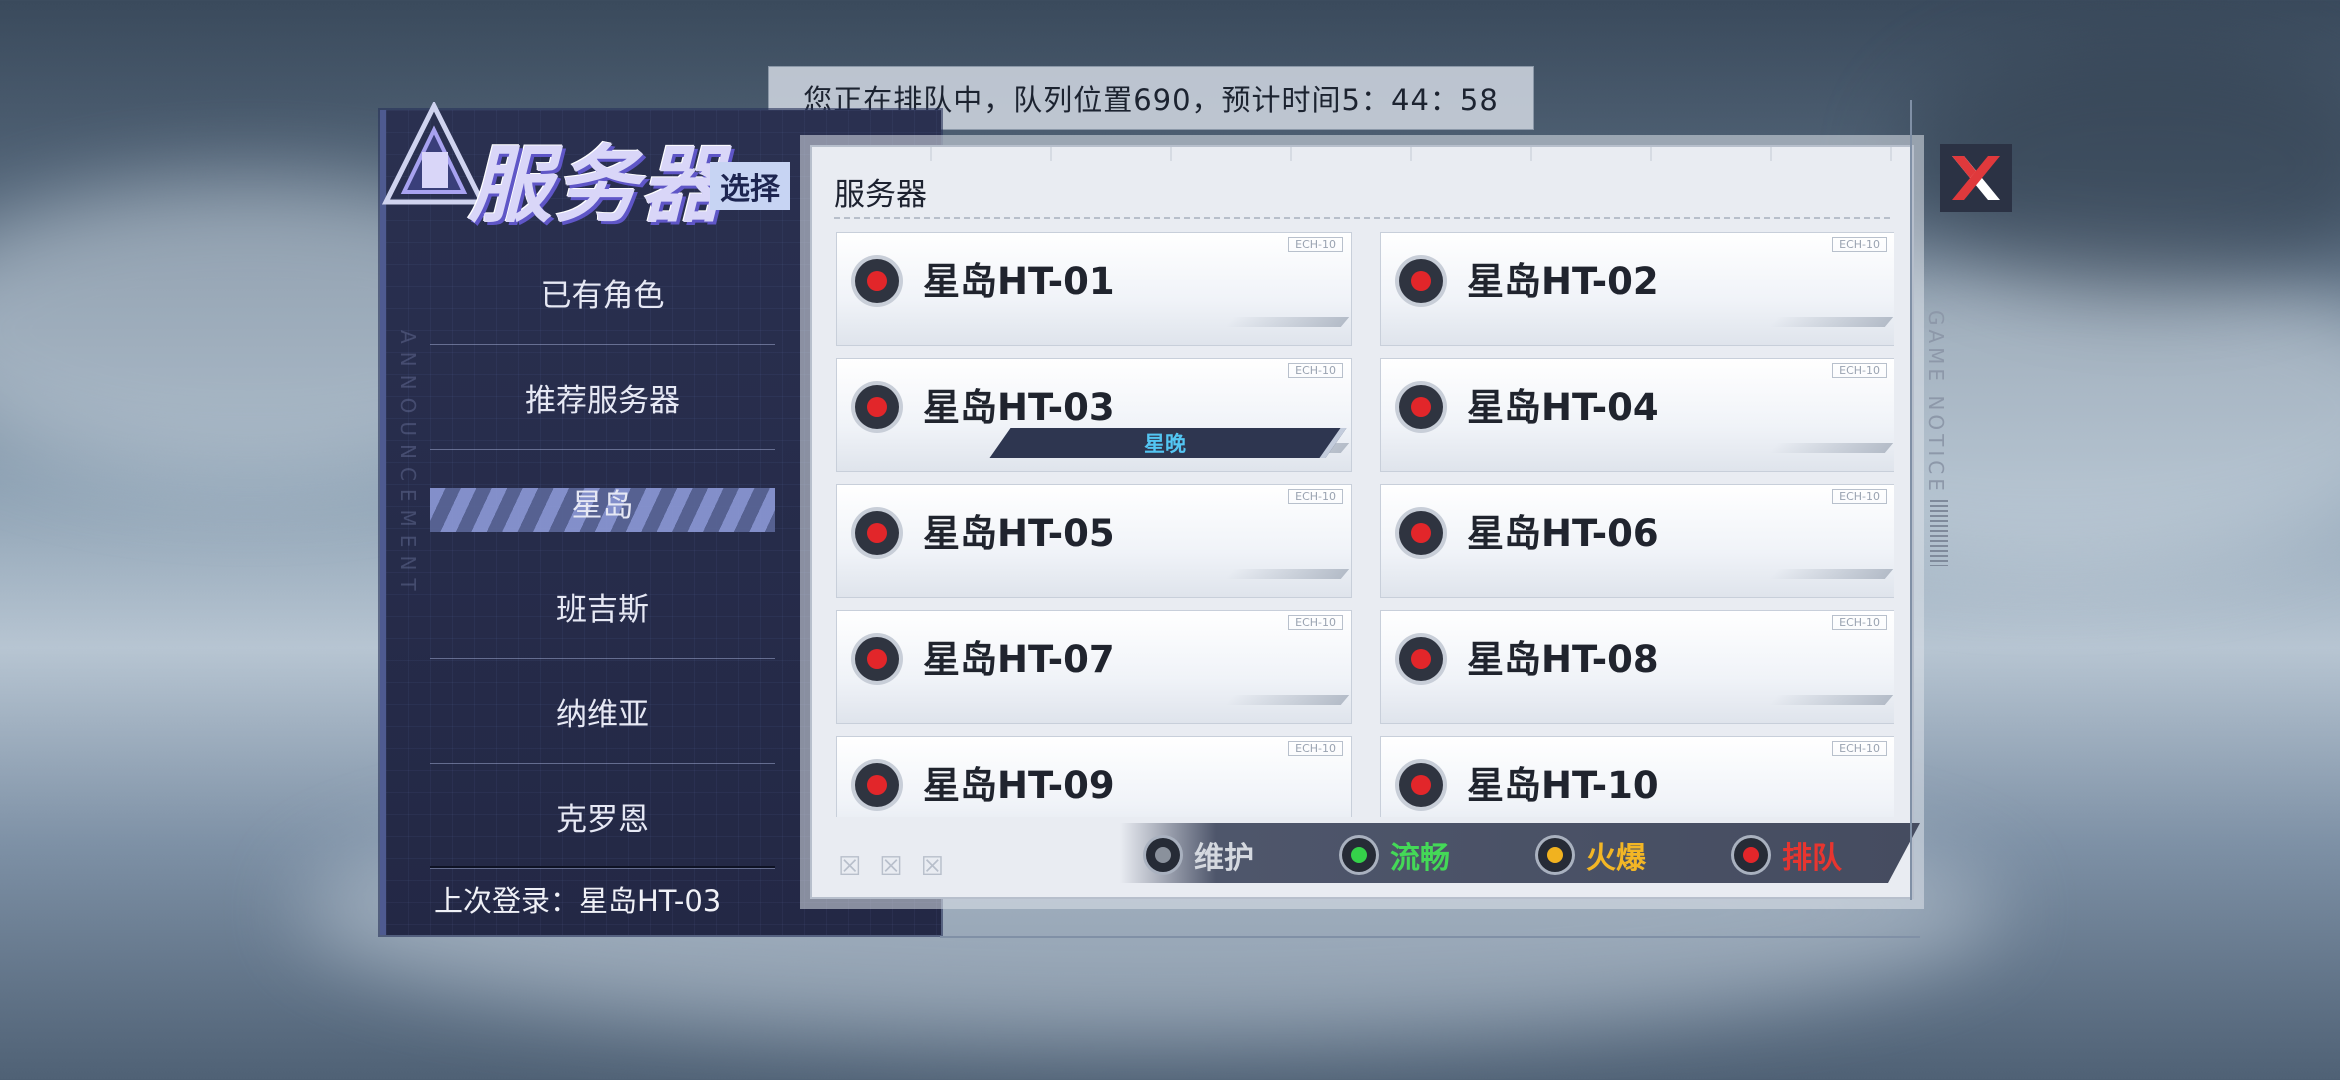 The image size is (2340, 1080). I want to click on legend-label: 火爆, so click(1616, 858).